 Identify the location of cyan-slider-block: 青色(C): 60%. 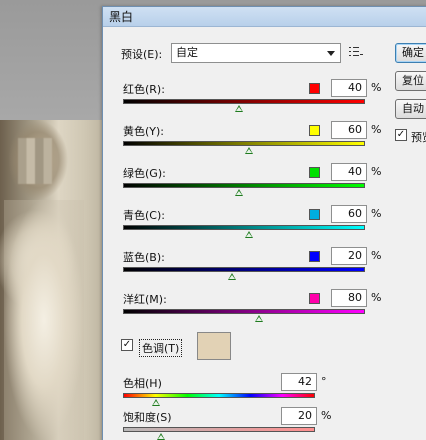
(251, 227).